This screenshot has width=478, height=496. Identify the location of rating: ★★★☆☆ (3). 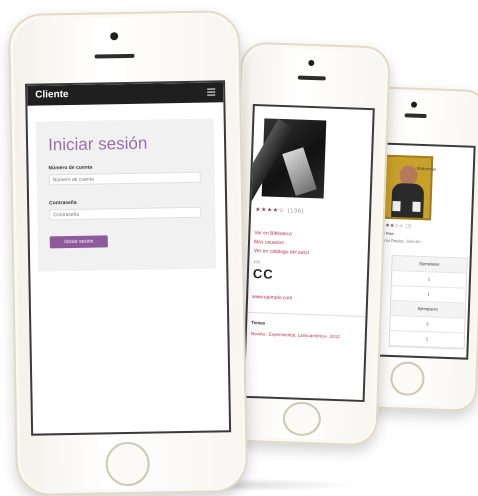
(396, 226).